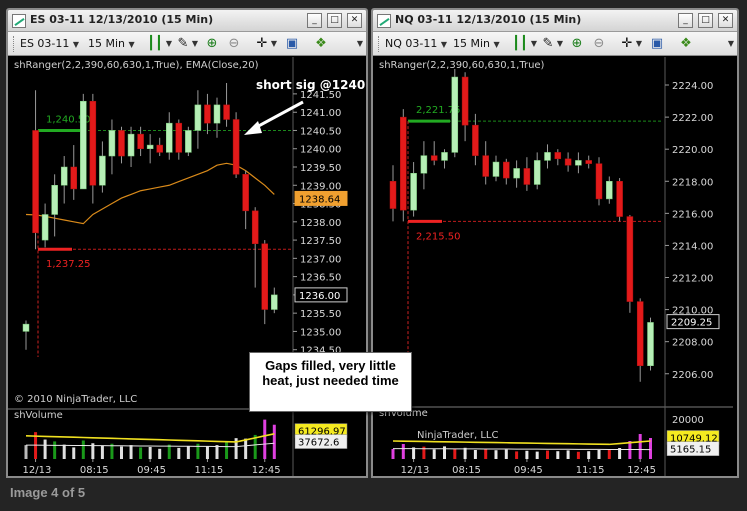 Image resolution: width=747 pixels, height=511 pixels. I want to click on time-tick-label: 09:45, so click(151, 470).